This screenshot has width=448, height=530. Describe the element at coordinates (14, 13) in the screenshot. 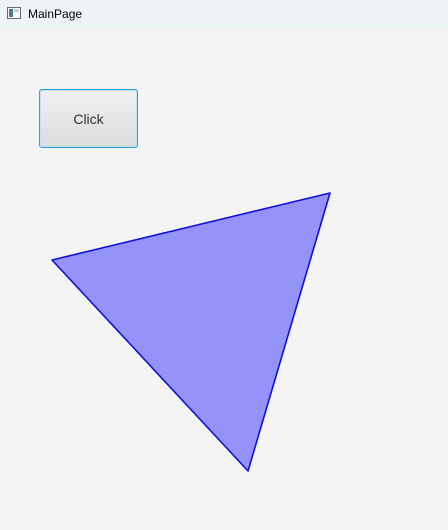

I see `app-window-icon` at that location.